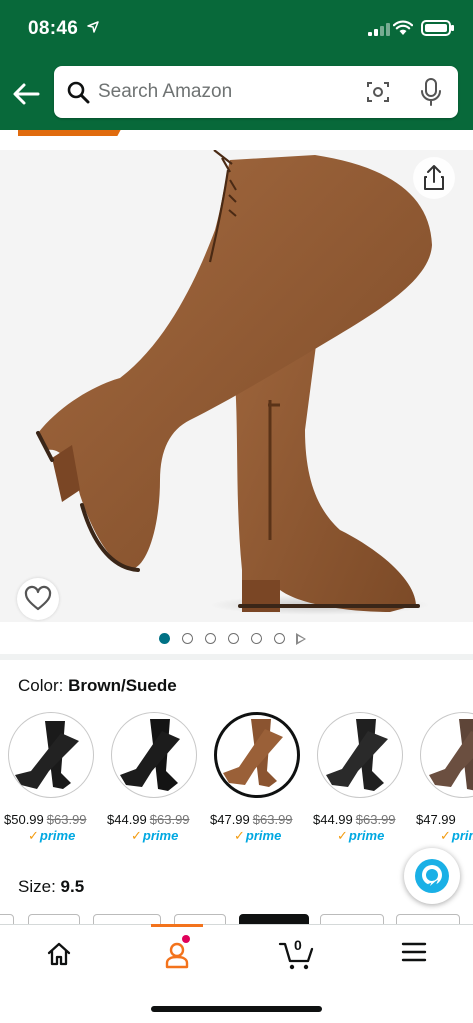 The width and height of the screenshot is (473, 1023). Describe the element at coordinates (37, 886) in the screenshot. I see `size-label: Size:` at that location.